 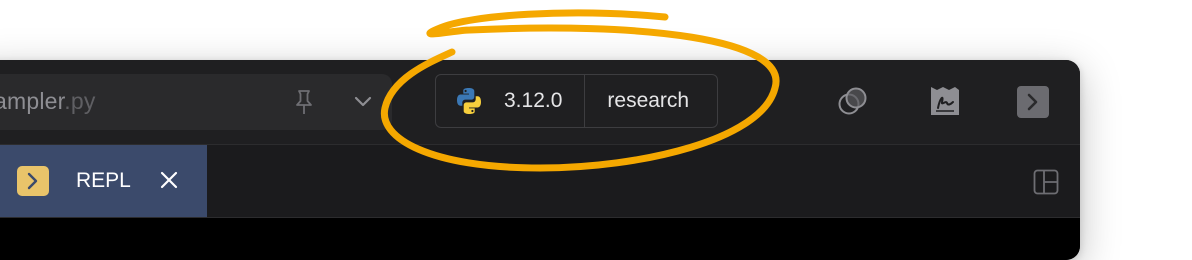 I want to click on environment-name: research, so click(x=648, y=101).